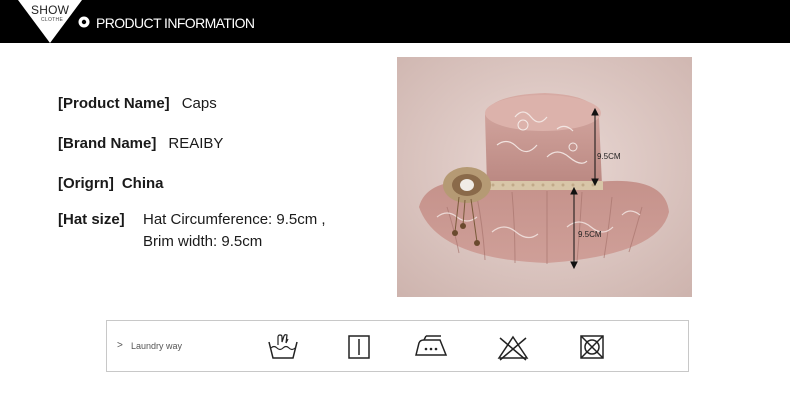 This screenshot has height=404, width=790. What do you see at coordinates (175, 23) in the screenshot?
I see `section-title: PRODUCT INFORMATION` at bounding box center [175, 23].